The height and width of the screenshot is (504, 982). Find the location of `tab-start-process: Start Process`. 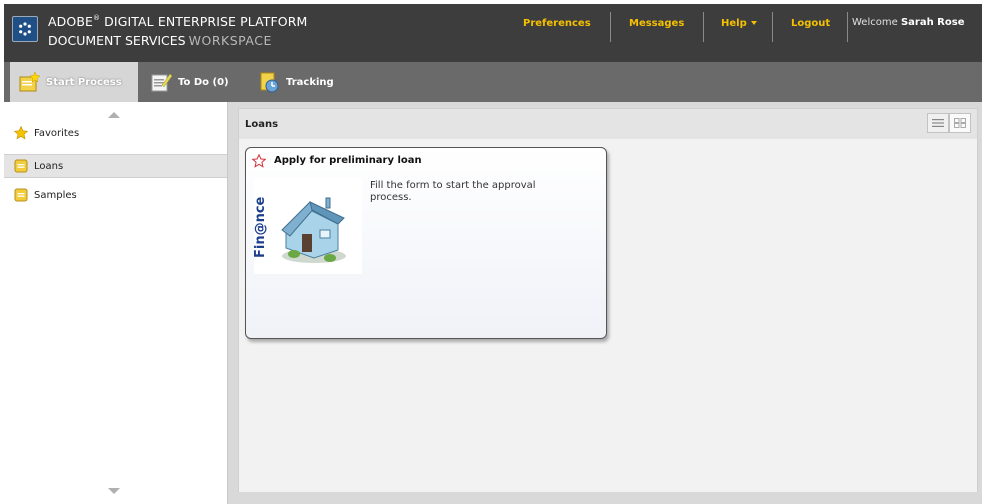

tab-start-process: Start Process is located at coordinates (74, 82).